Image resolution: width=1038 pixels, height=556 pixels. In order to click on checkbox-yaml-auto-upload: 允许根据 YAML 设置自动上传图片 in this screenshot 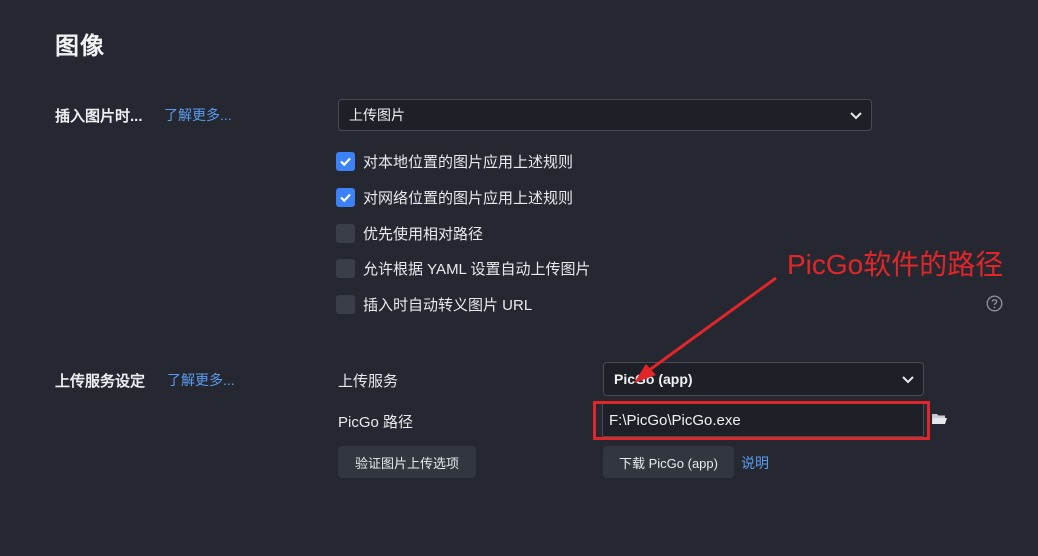, I will do `click(463, 268)`.